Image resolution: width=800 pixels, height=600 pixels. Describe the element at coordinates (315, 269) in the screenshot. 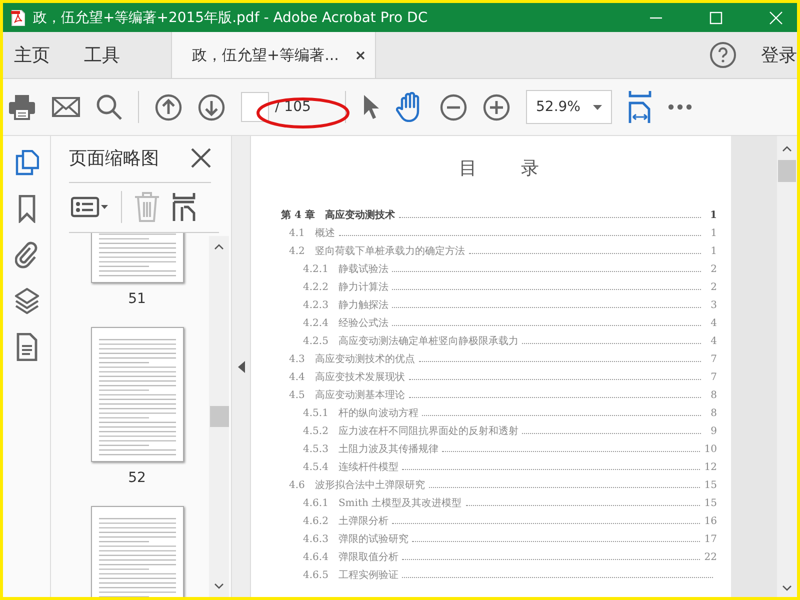

I see `toc-number: 4.2.1` at that location.